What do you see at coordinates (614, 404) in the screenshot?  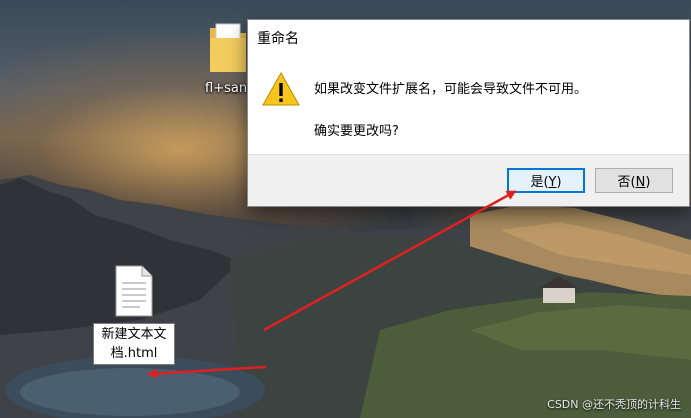 I see `csdn-watermark: CSDN @还不秃顶的计科生` at bounding box center [614, 404].